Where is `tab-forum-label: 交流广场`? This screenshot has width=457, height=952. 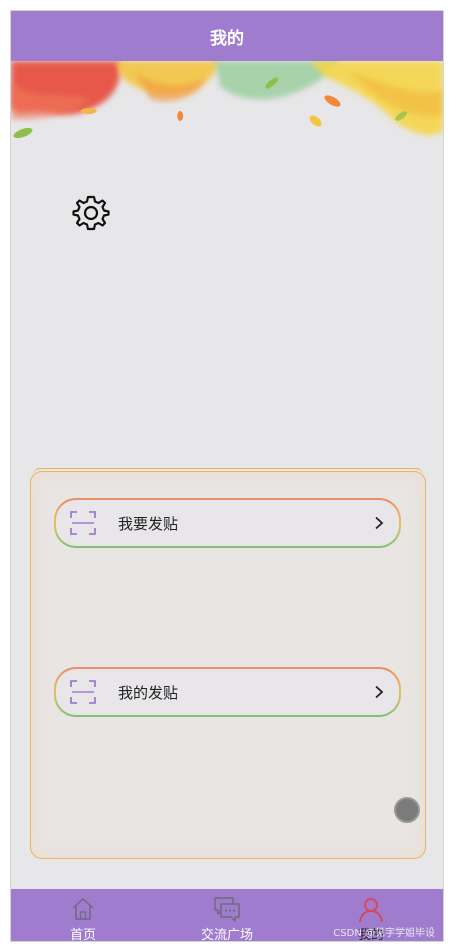
tab-forum-label: 交流广场 is located at coordinates (226, 935).